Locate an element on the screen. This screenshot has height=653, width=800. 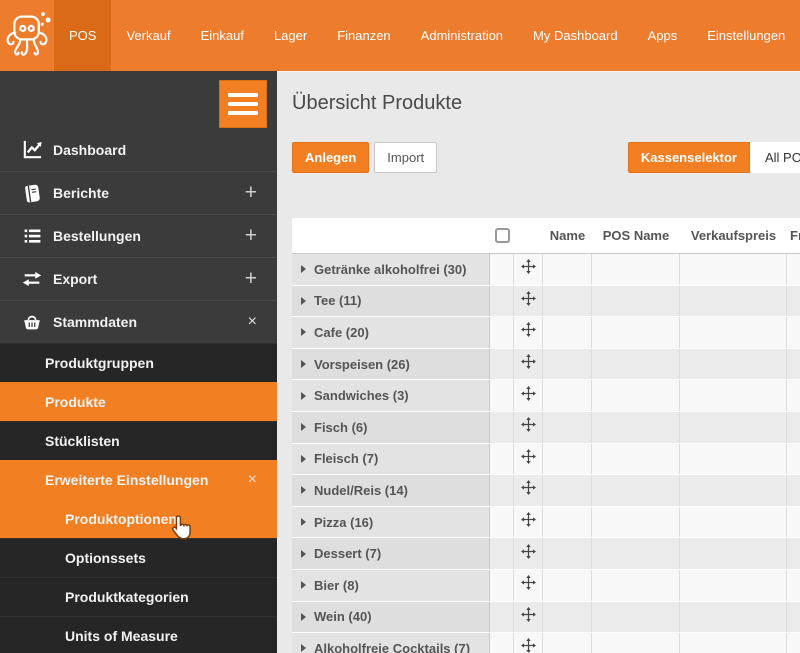
category-label: Nudel/Reis (14) is located at coordinates (361, 490).